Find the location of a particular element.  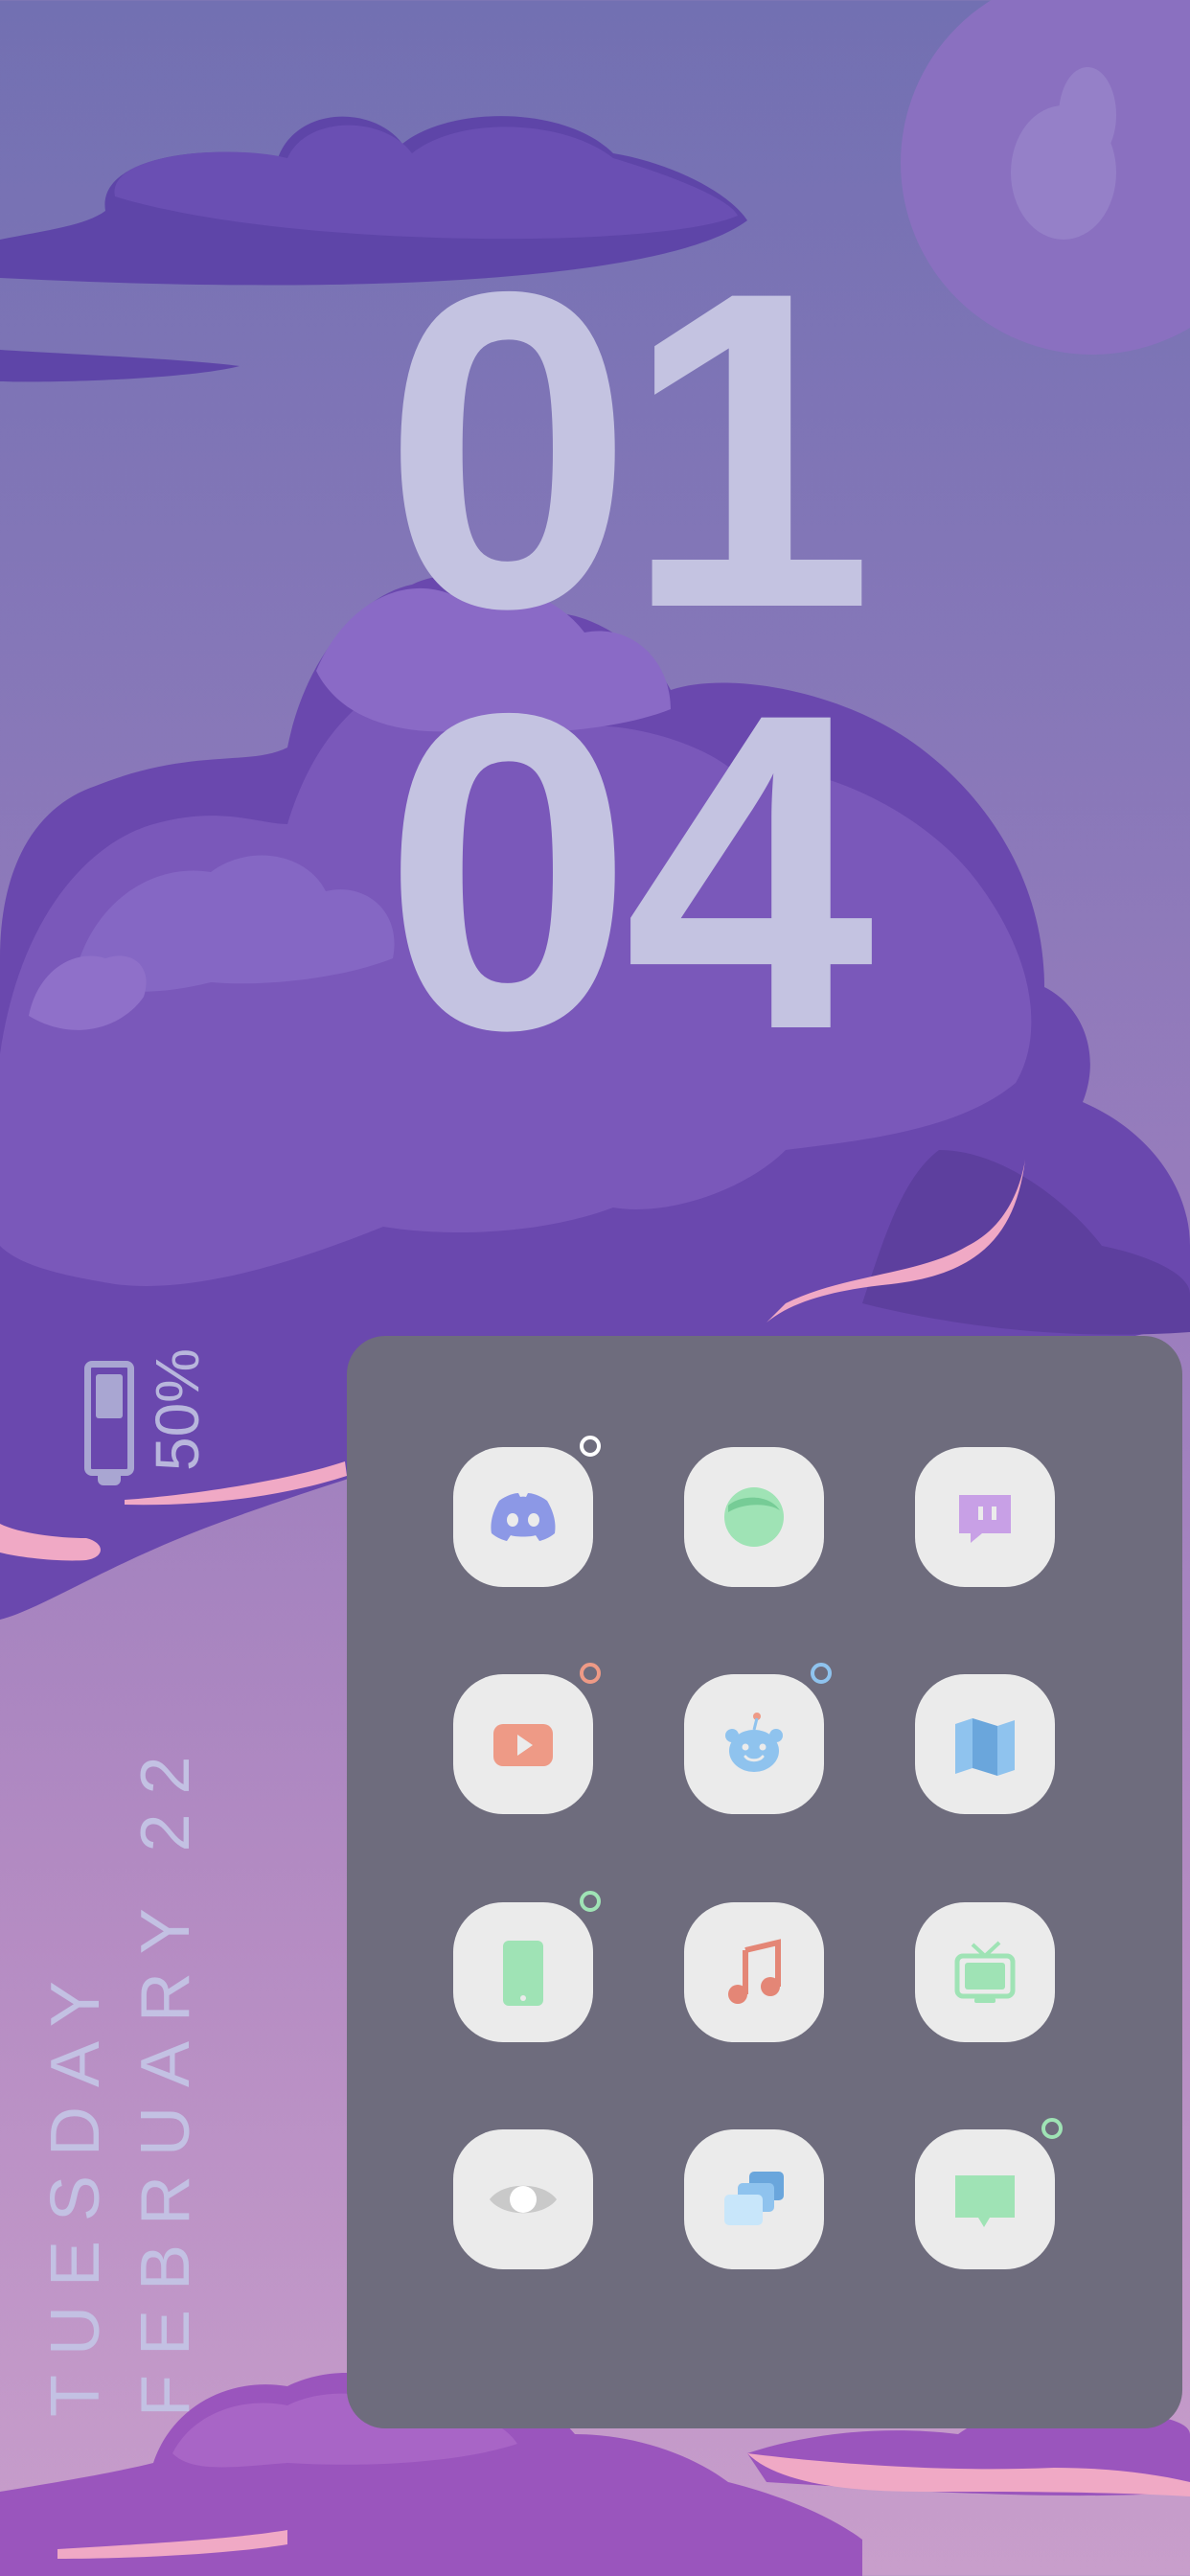

youtube-icon is located at coordinates (523, 1745).